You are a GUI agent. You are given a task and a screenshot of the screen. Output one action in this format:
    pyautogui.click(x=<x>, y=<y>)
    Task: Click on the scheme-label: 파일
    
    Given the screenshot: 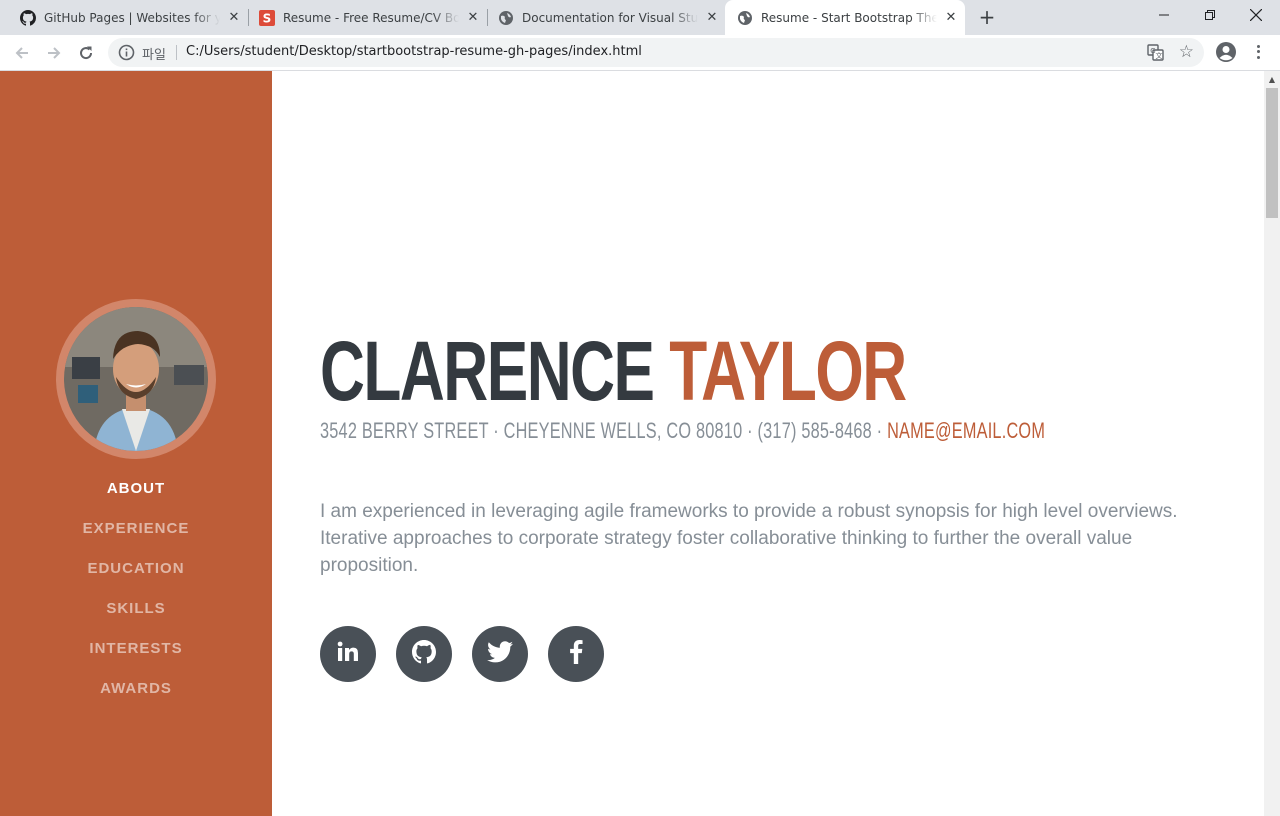 What is the action you would take?
    pyautogui.click(x=154, y=55)
    